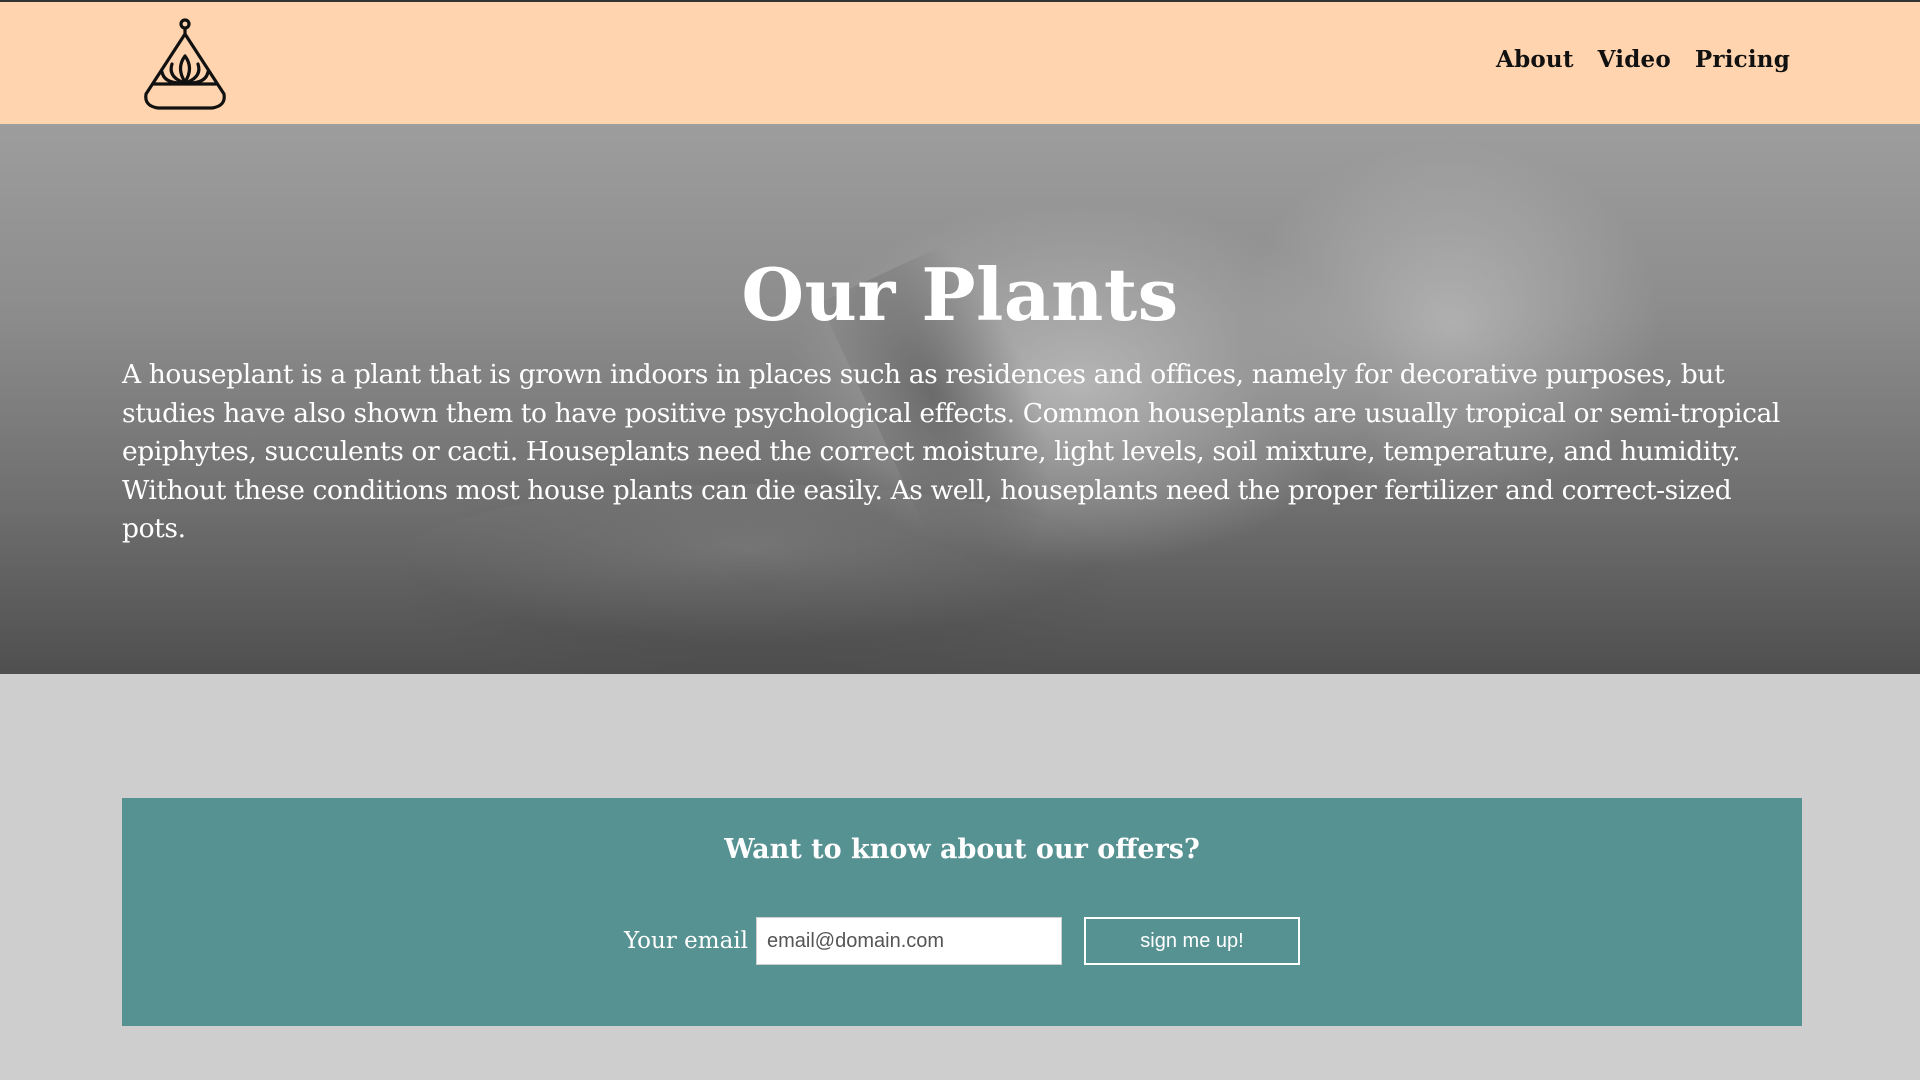 The height and width of the screenshot is (1080, 1920). Describe the element at coordinates (1634, 59) in the screenshot. I see `nav-video-link: Video` at that location.